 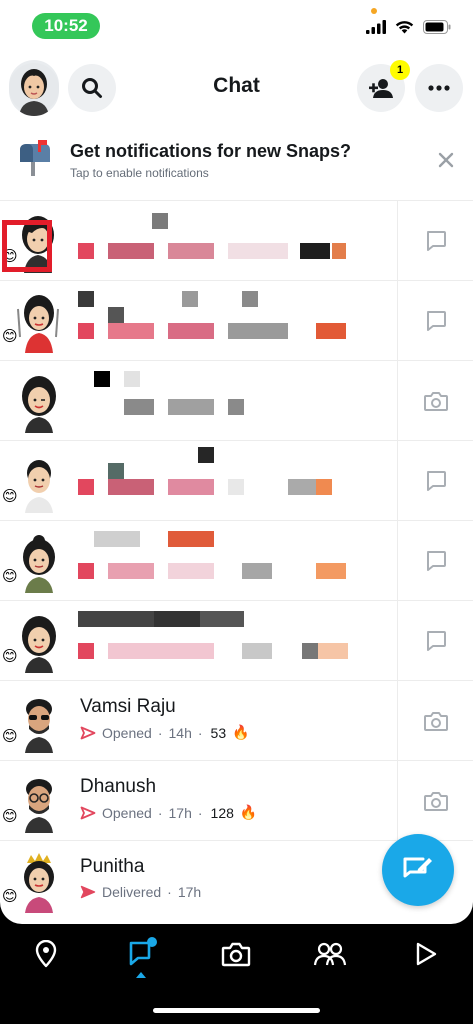 I want to click on nav-camera, so click(x=236, y=954).